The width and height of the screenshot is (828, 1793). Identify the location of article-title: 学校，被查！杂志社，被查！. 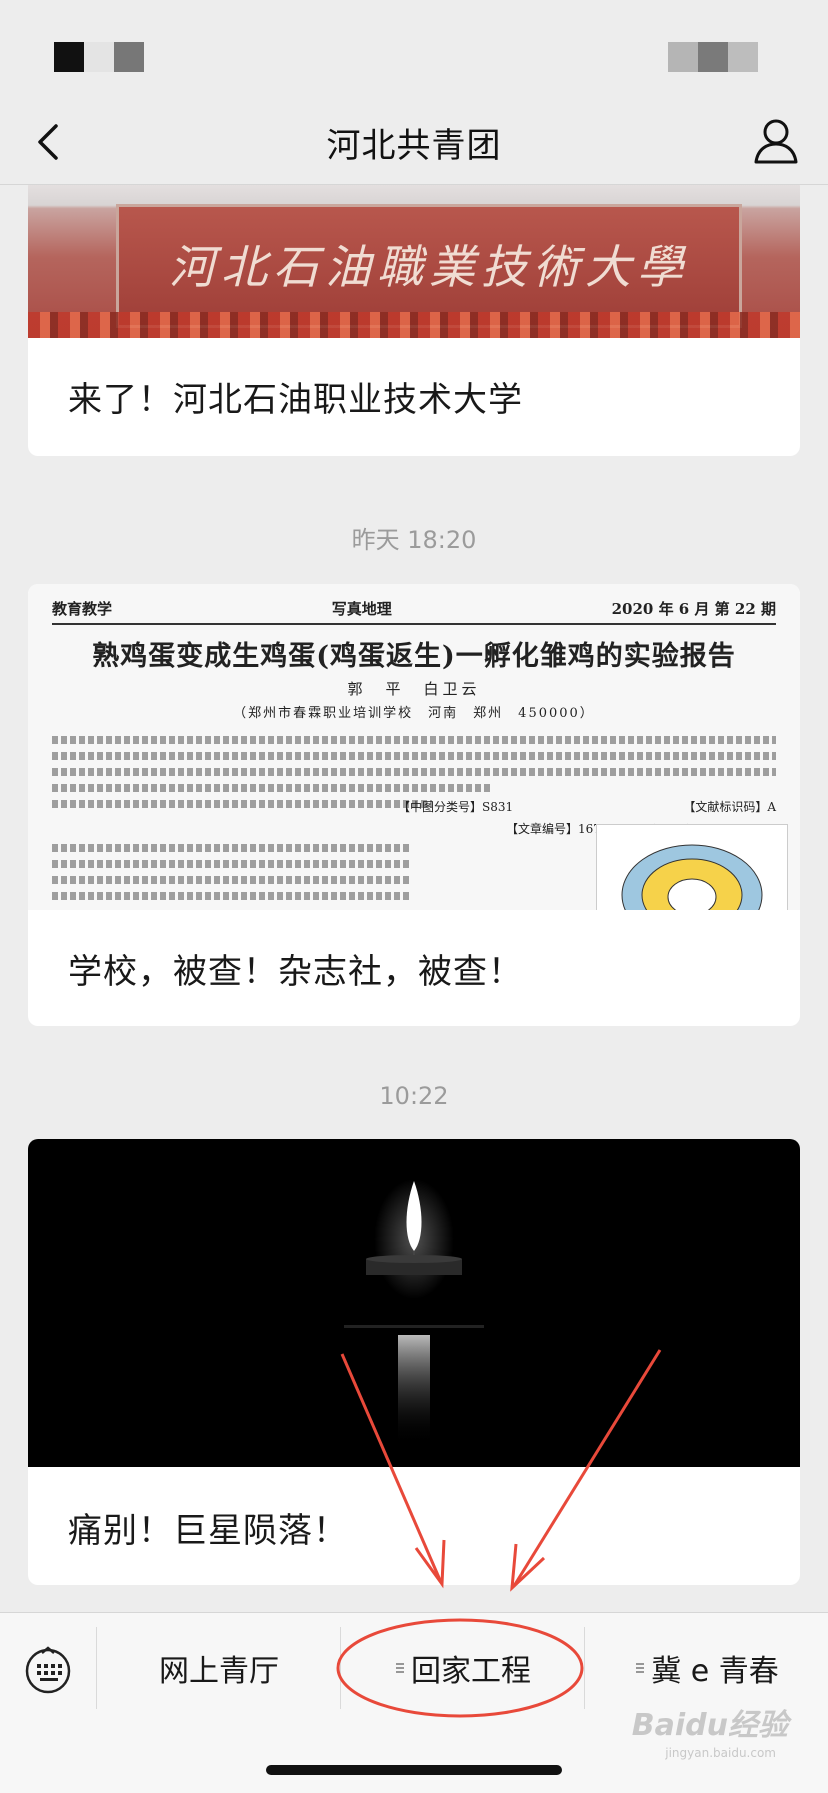
(295, 972).